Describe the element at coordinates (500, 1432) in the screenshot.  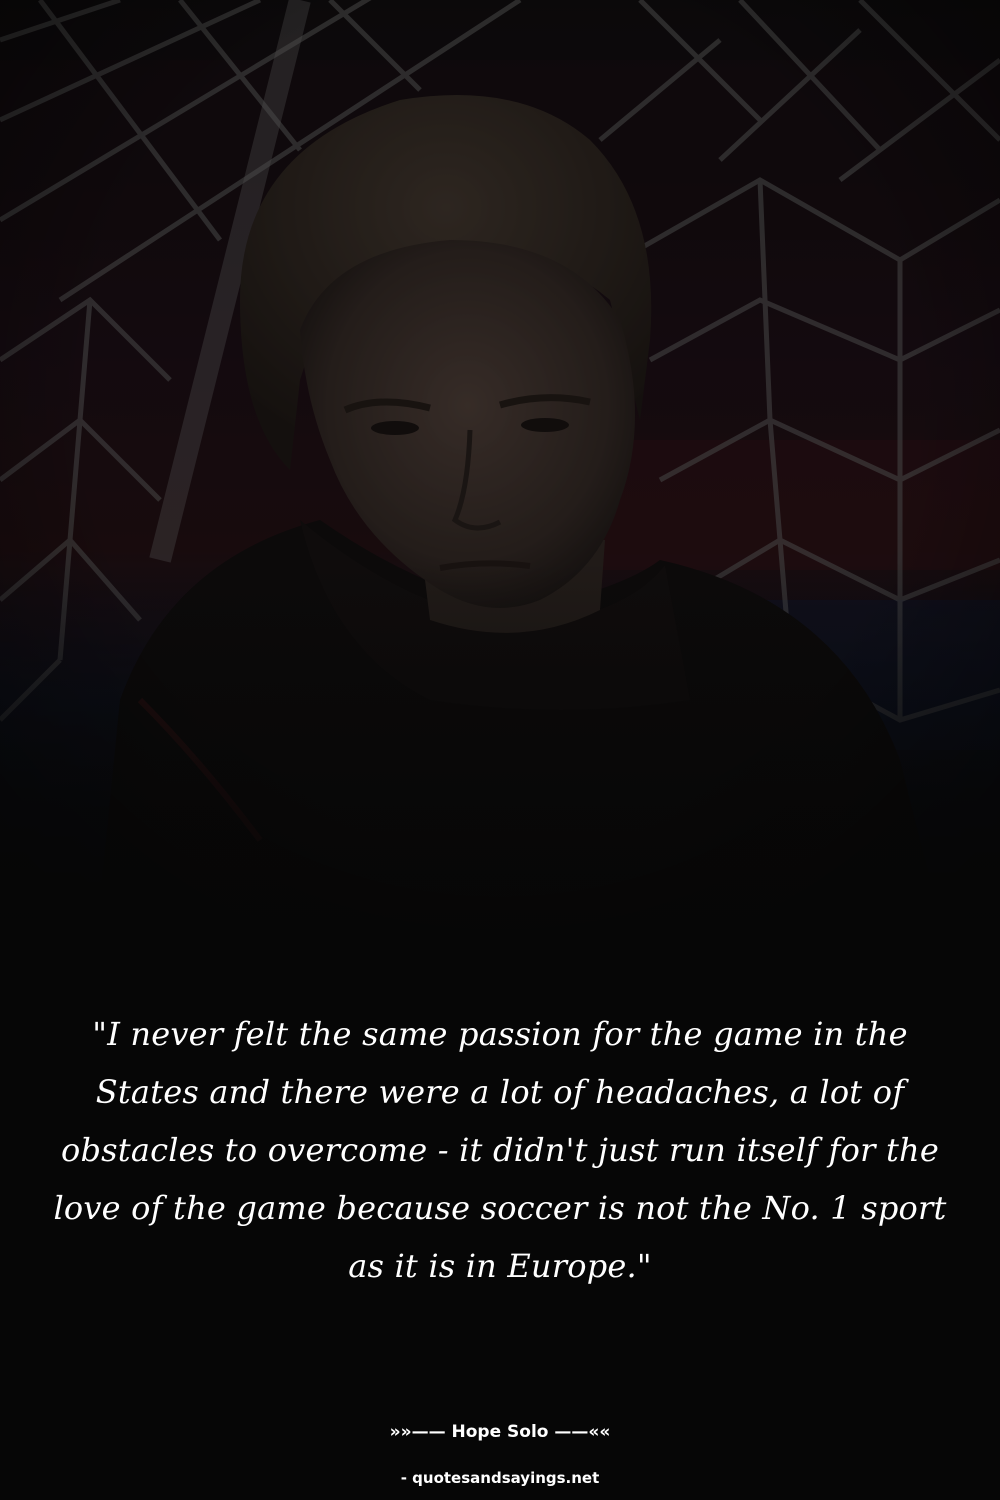
I see `author-attribution: »»—— Hope Solo ——««` at that location.